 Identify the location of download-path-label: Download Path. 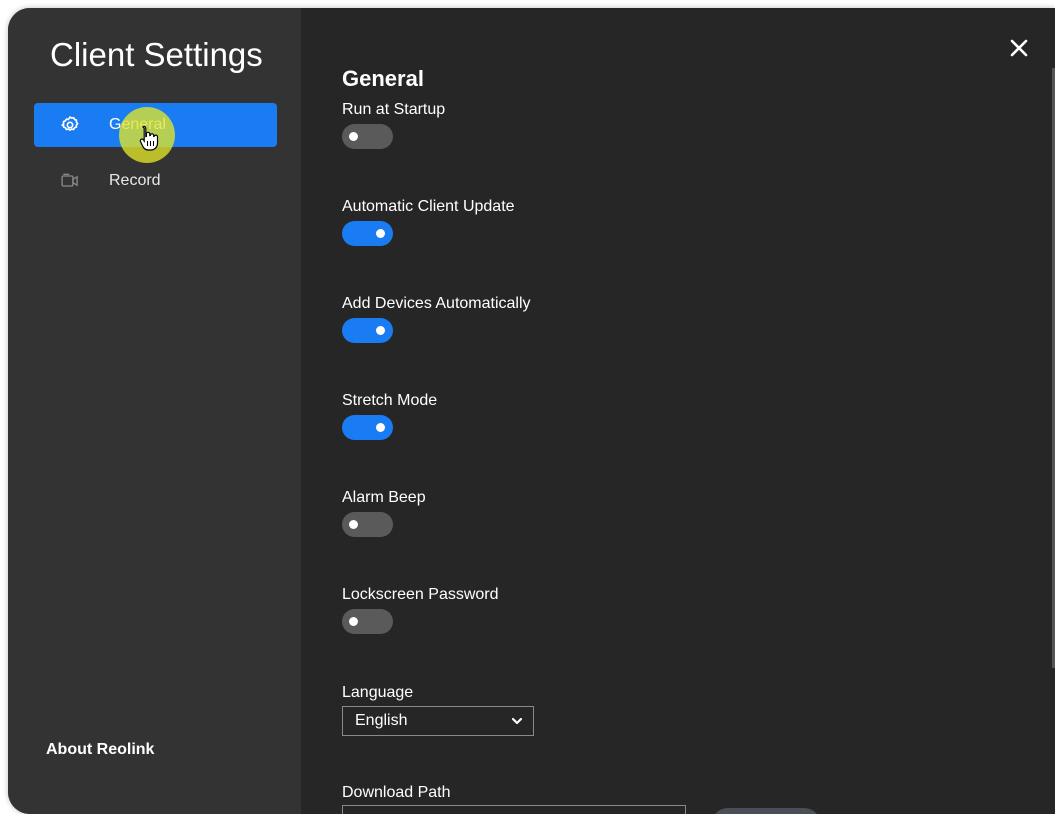
(396, 792).